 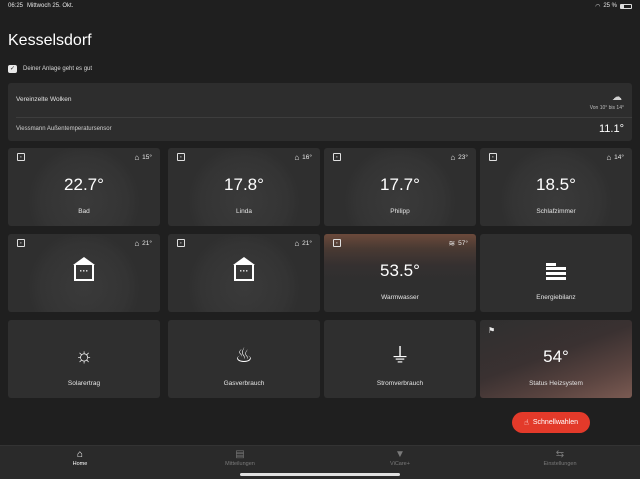 I want to click on battery-text: 25 %, so click(x=610, y=6).